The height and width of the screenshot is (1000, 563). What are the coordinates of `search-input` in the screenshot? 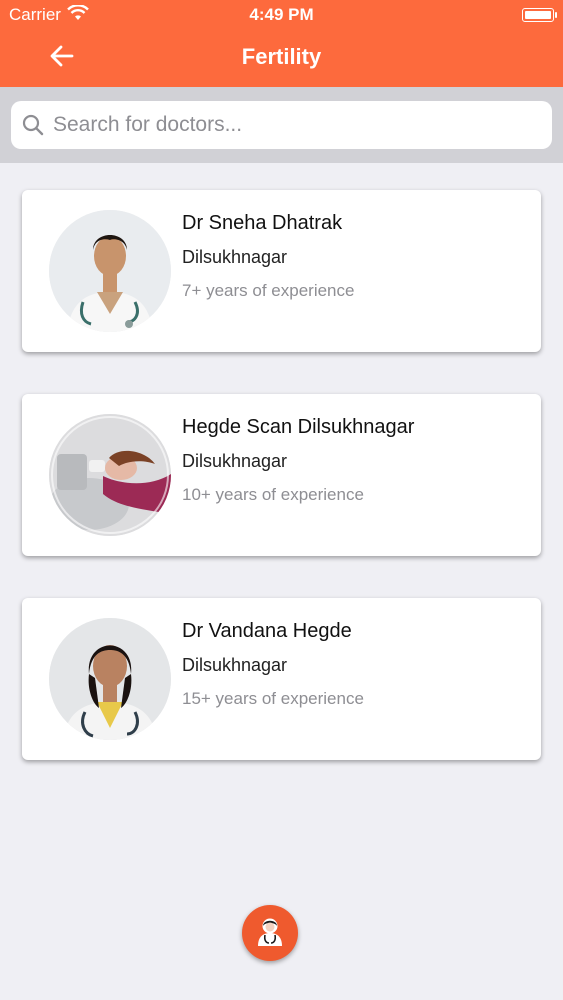 It's located at (293, 125).